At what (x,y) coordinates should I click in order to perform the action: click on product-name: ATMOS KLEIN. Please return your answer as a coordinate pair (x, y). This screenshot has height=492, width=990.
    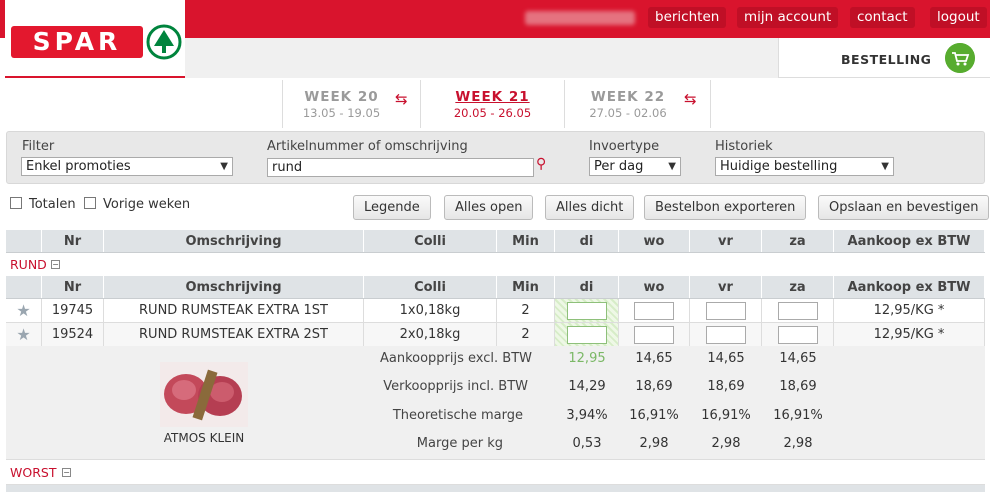
    Looking at the image, I should click on (204, 438).